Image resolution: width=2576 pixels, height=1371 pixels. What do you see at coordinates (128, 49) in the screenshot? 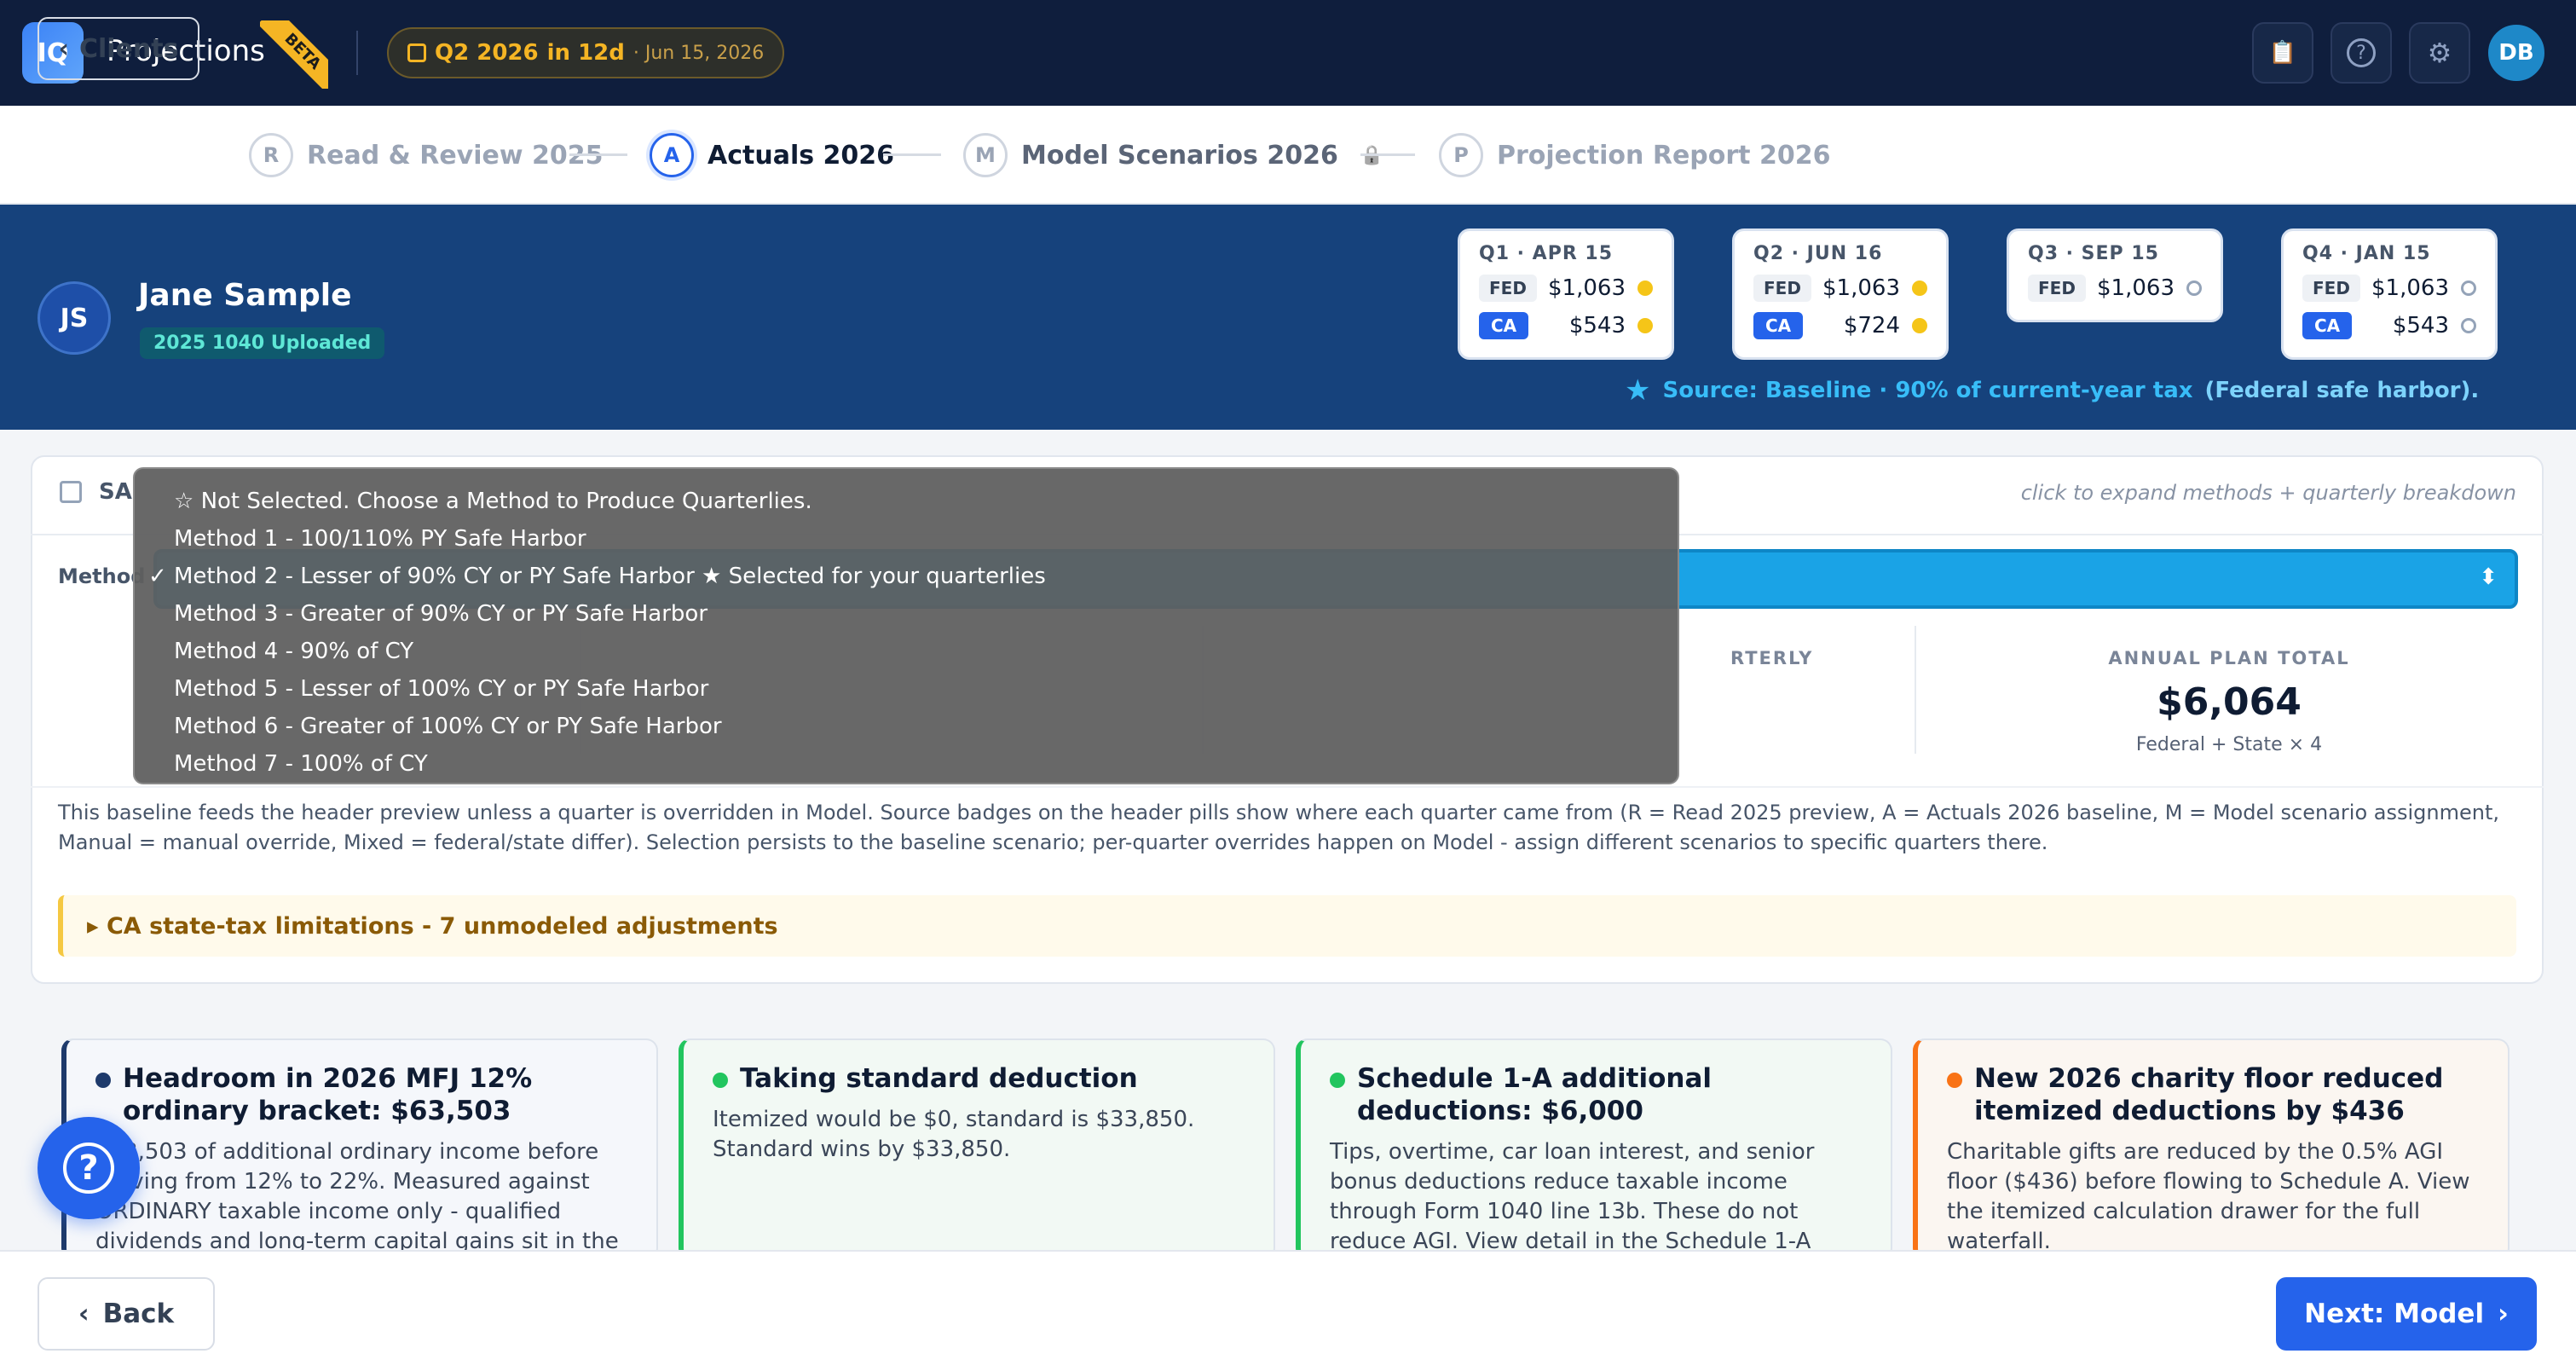
I see `clients-label: Clients` at bounding box center [128, 49].